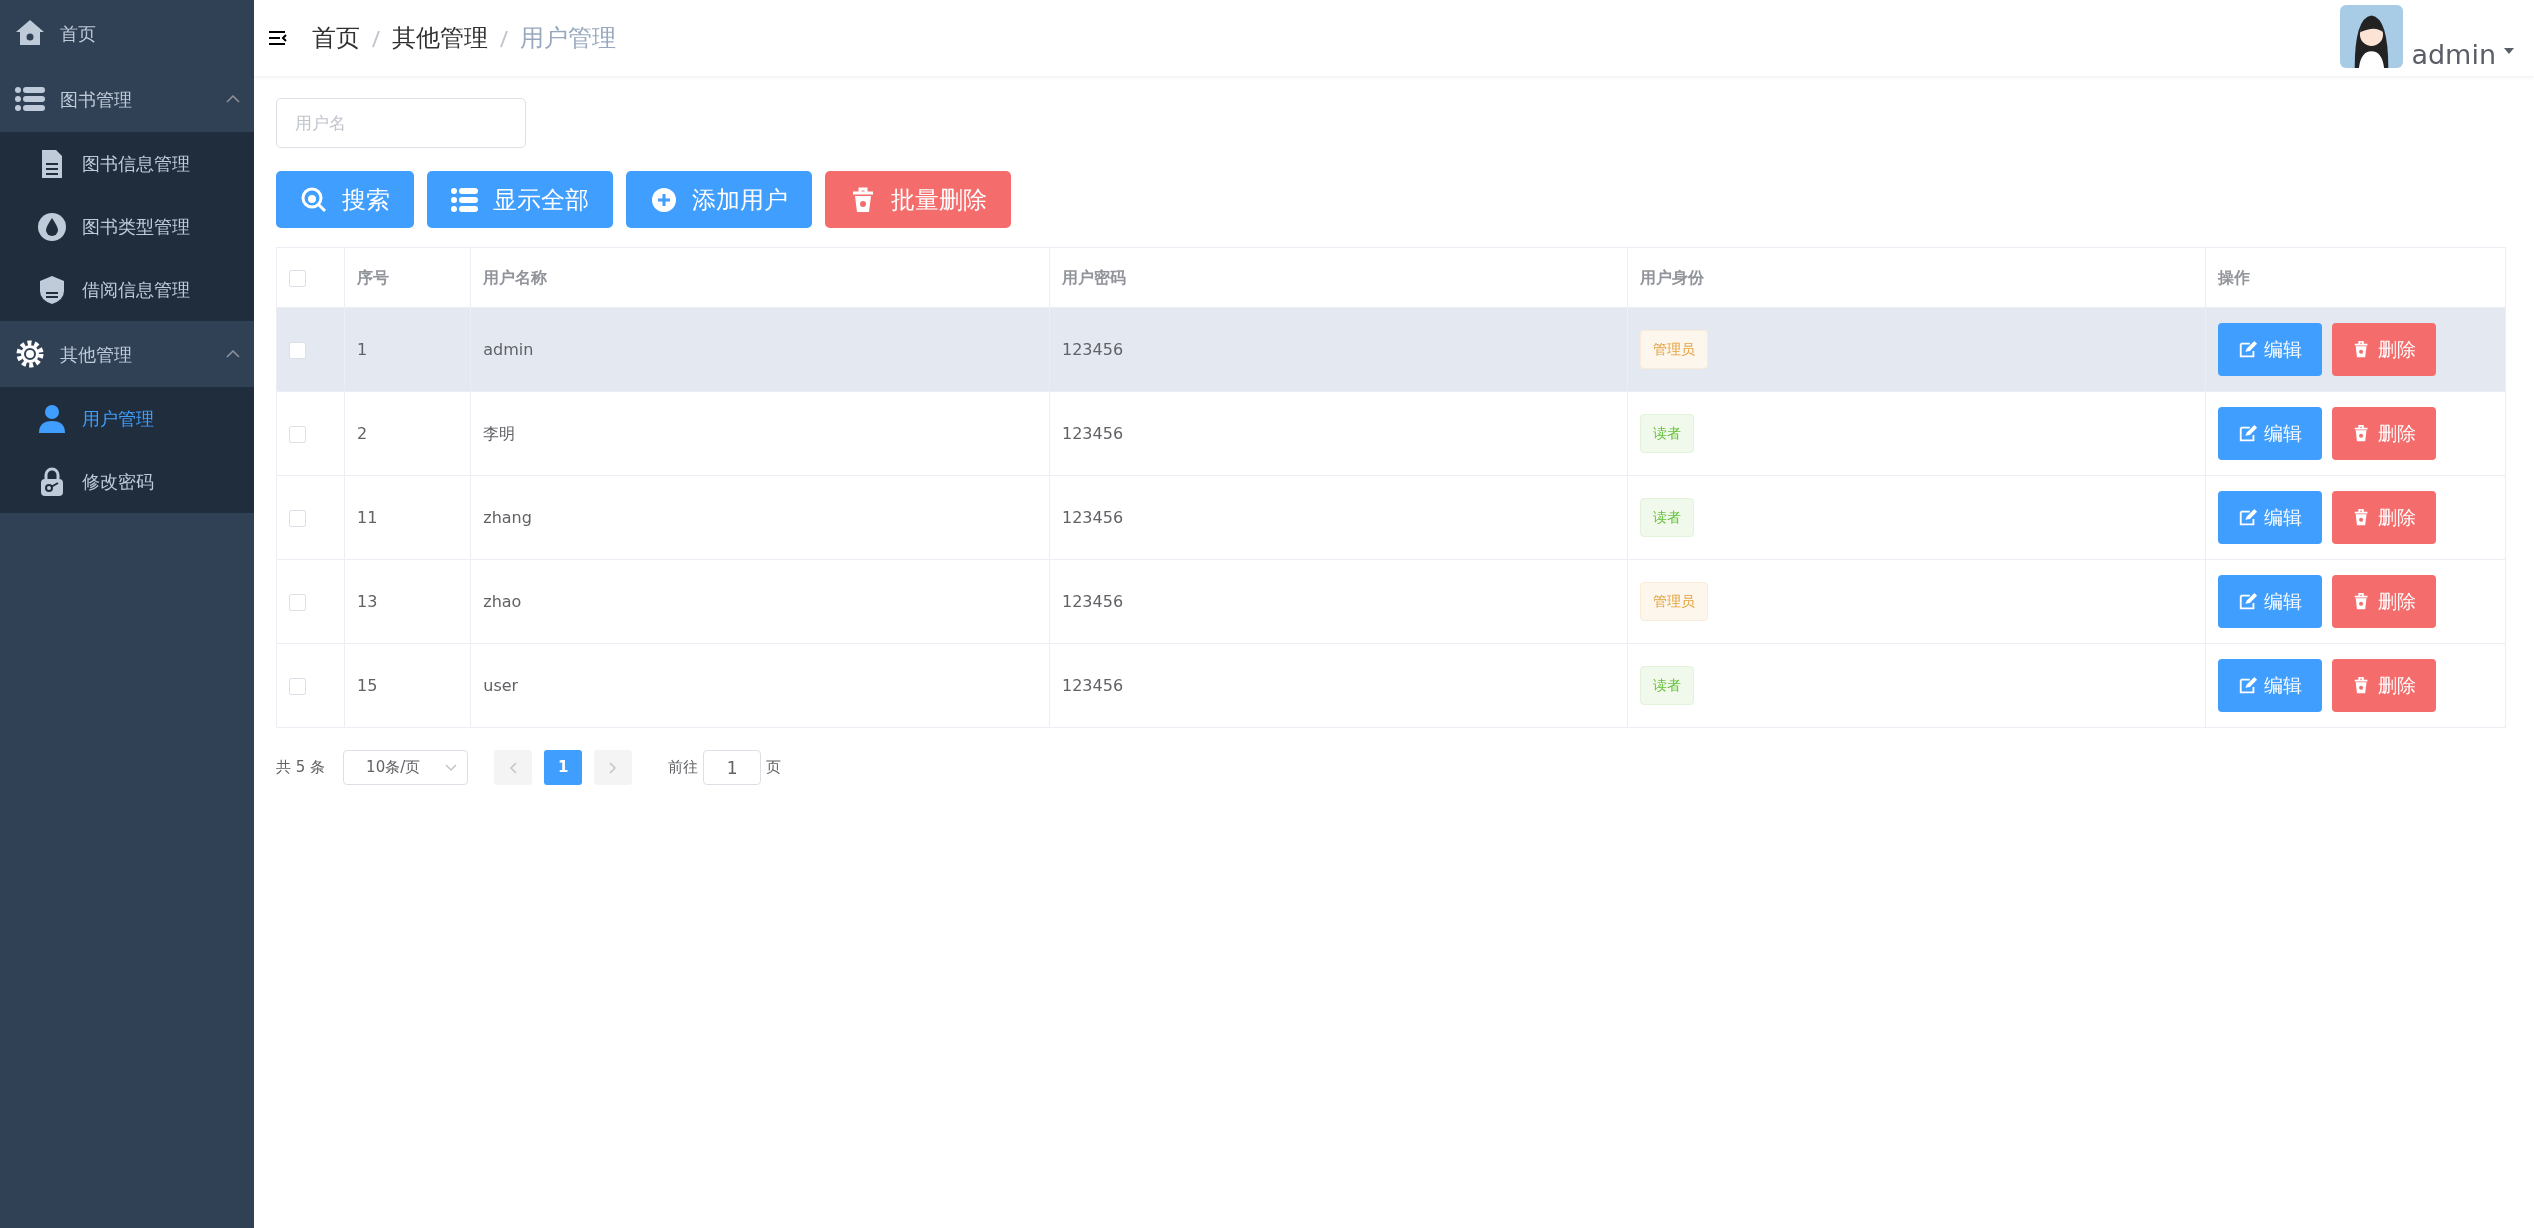  Describe the element at coordinates (760, 601) in the screenshot. I see `table-cell: zhao` at that location.